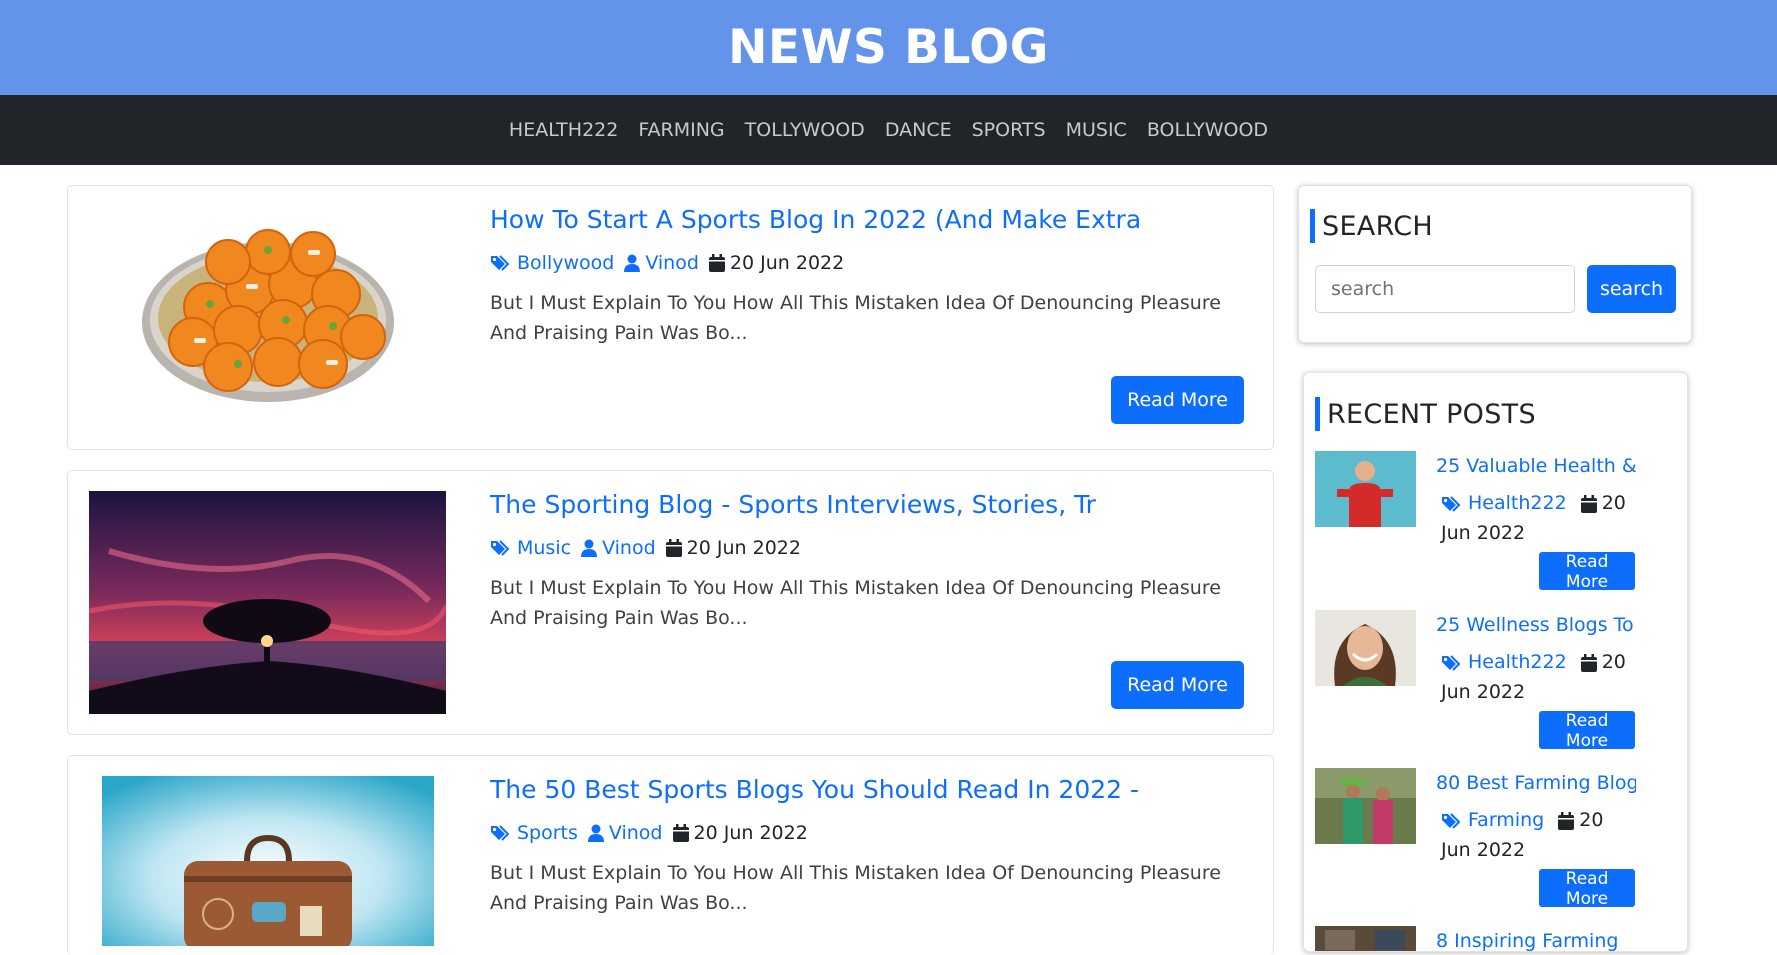 The width and height of the screenshot is (1777, 955). What do you see at coordinates (1536, 783) in the screenshot?
I see `recent-post-title: 80 Best Farming Blog` at bounding box center [1536, 783].